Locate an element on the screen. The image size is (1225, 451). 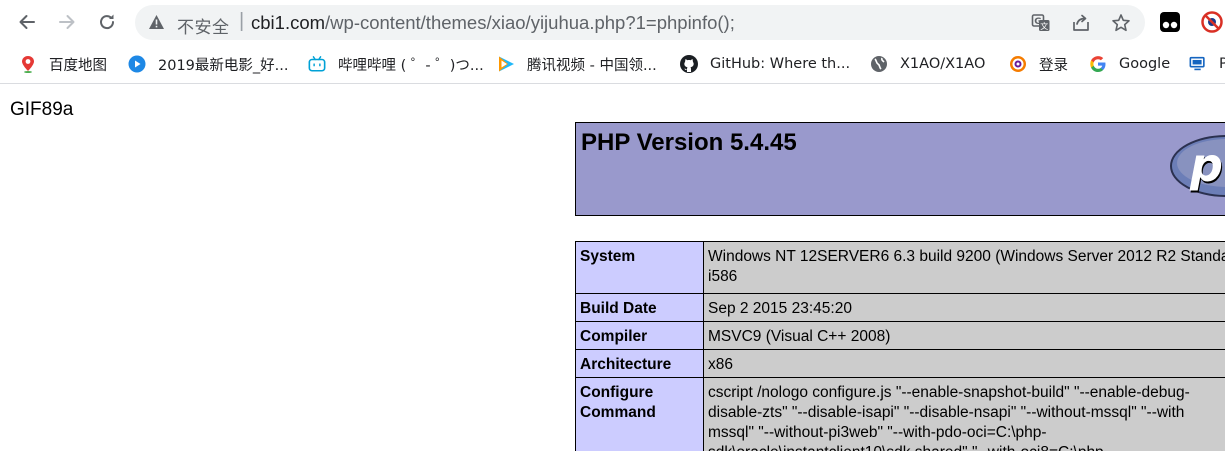
google-icon is located at coordinates (1098, 64).